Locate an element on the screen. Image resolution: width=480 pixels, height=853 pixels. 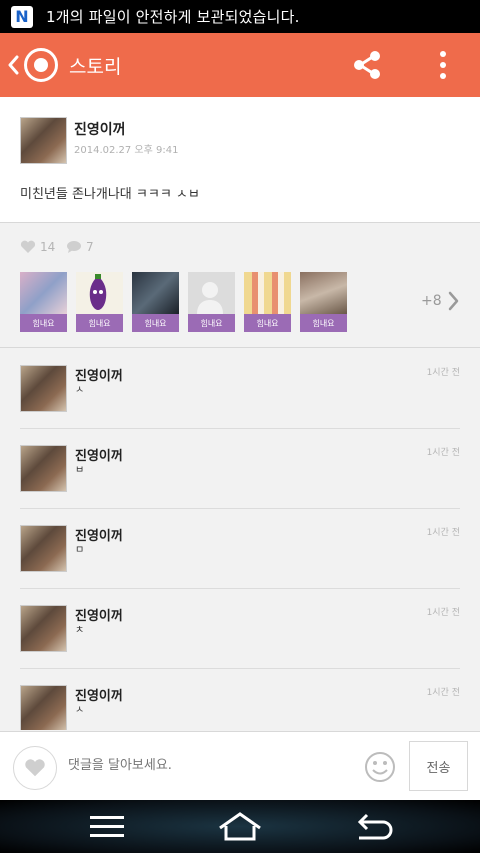
author-avatar is located at coordinates (43, 140).